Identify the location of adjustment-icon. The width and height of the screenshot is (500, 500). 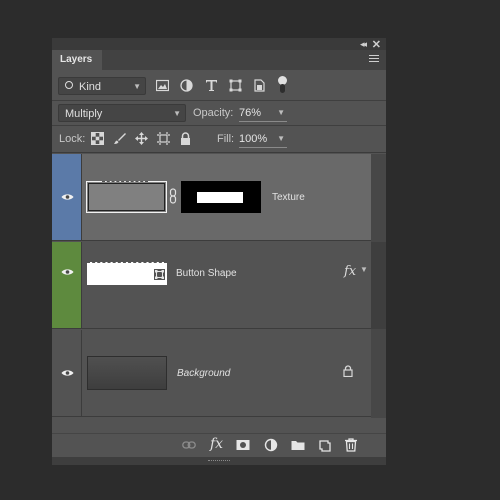
(271, 445).